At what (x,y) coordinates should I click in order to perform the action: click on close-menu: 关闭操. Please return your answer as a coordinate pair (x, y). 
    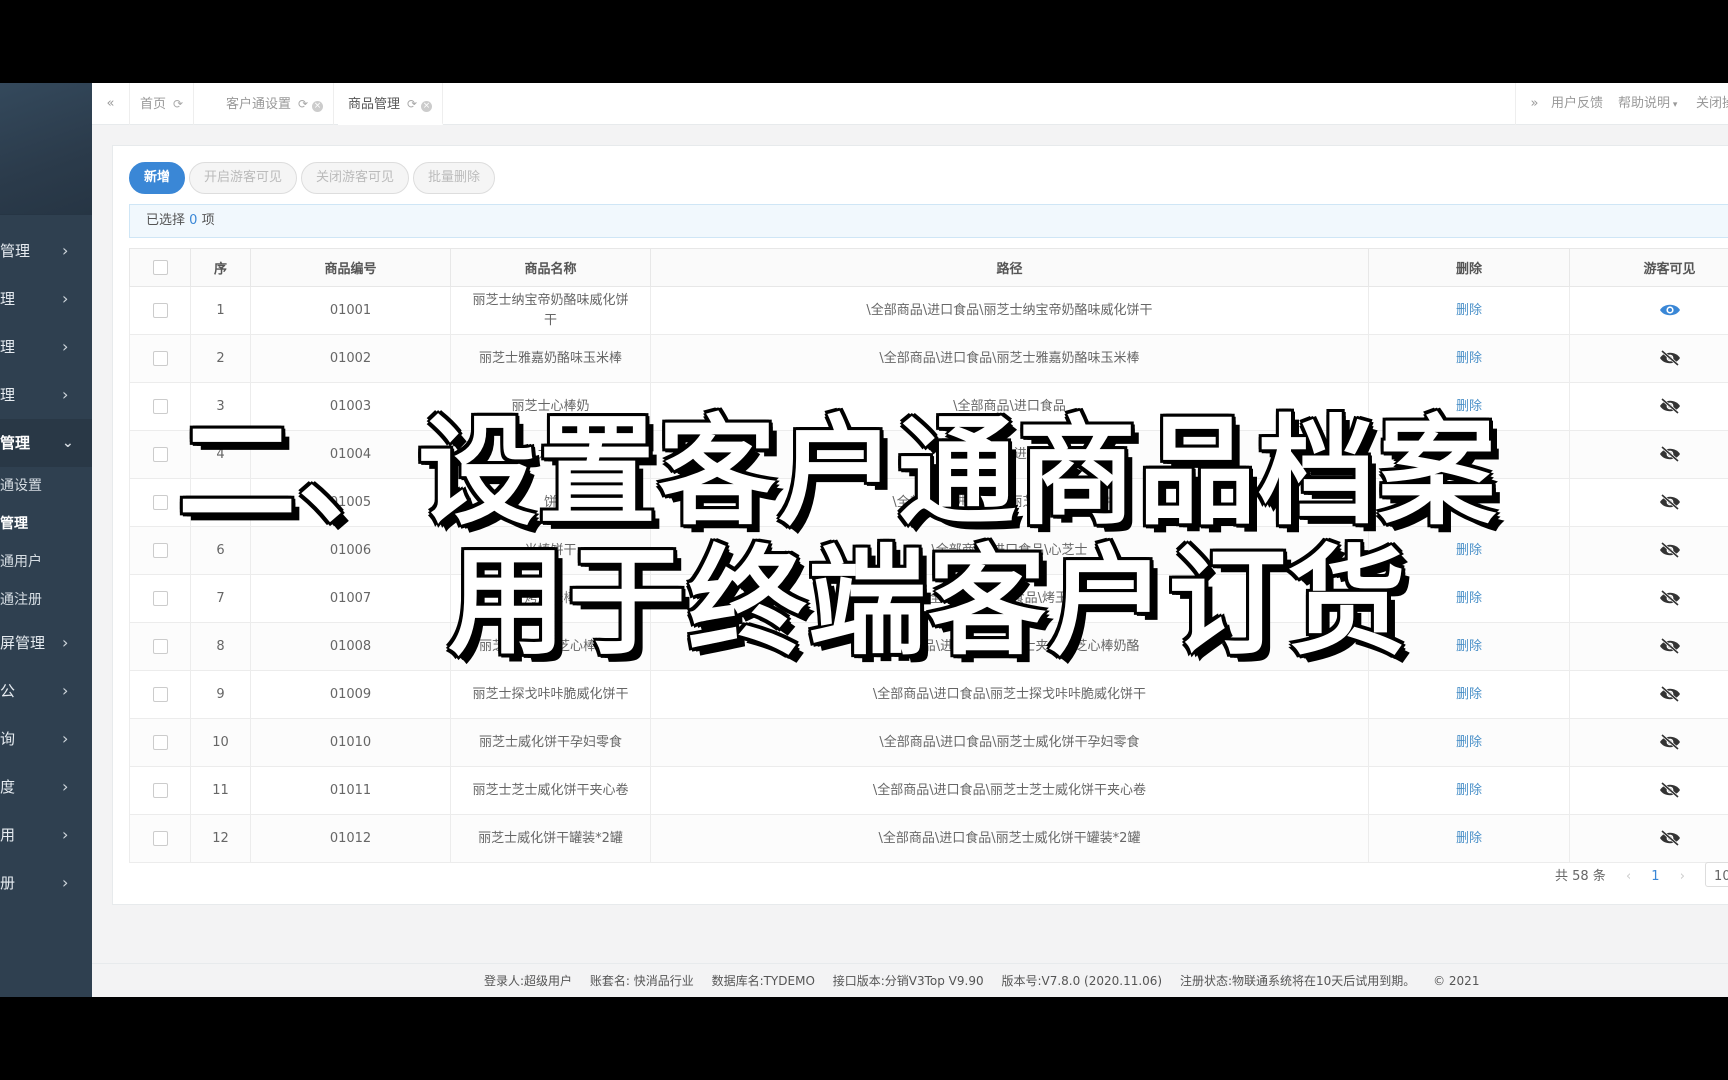
    Looking at the image, I should click on (1712, 104).